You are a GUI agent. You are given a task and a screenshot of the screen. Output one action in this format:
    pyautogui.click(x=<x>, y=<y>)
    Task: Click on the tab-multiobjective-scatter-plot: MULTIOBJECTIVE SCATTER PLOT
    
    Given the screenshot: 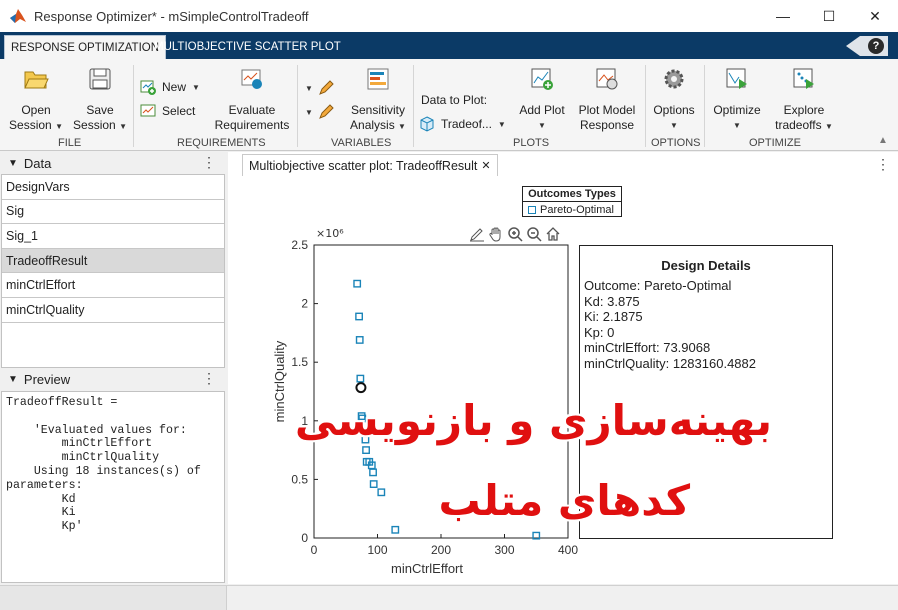 What is the action you would take?
    pyautogui.click(x=247, y=47)
    